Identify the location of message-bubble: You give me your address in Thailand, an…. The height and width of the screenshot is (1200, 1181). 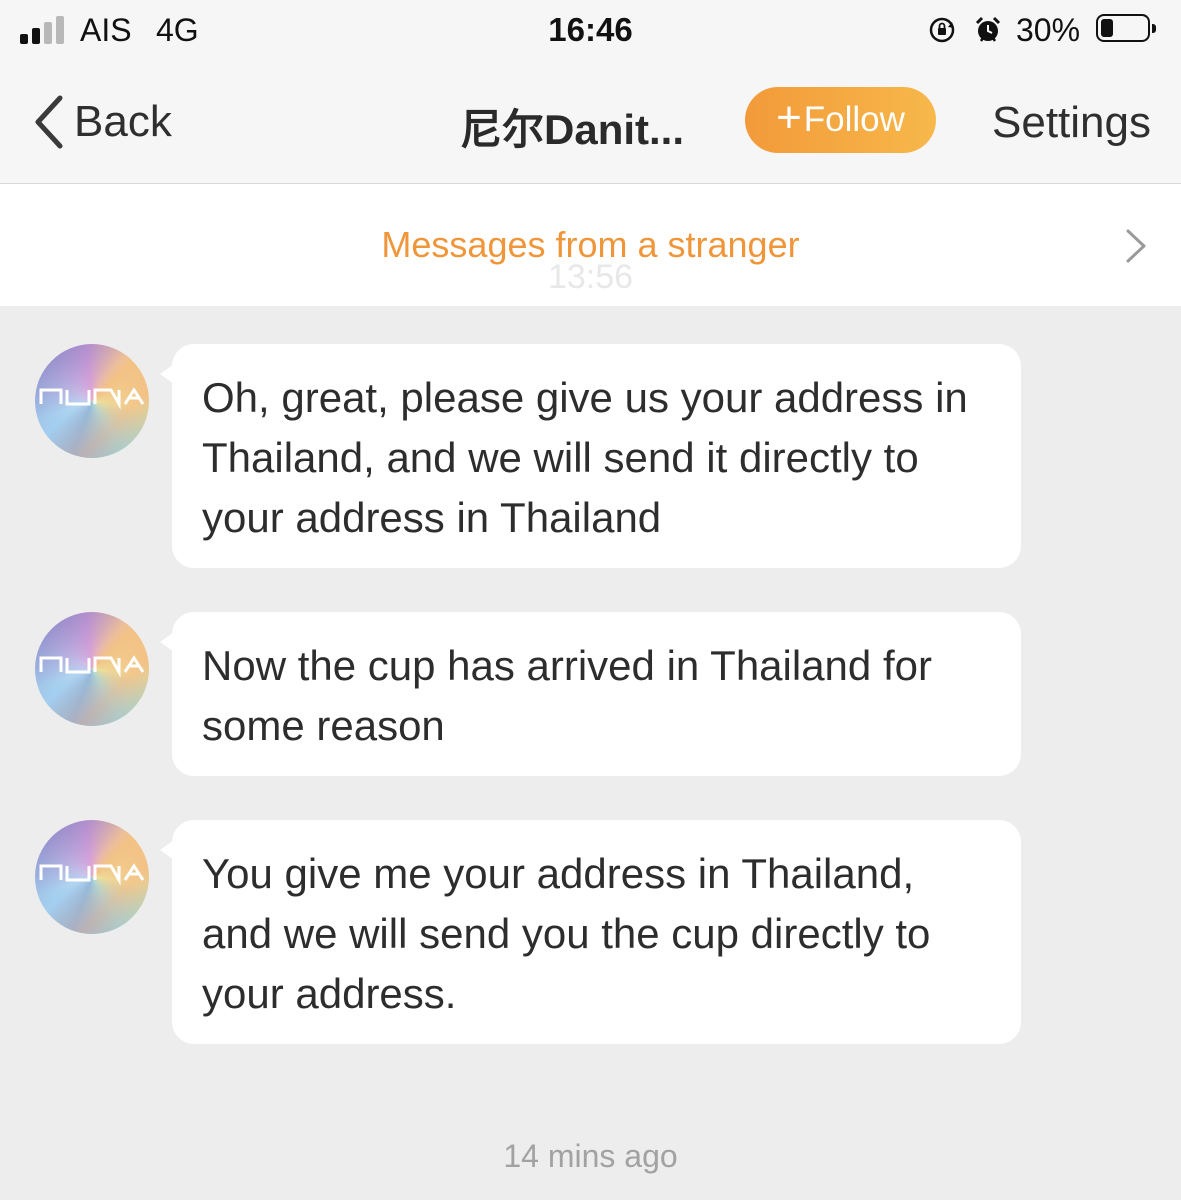
(590, 932).